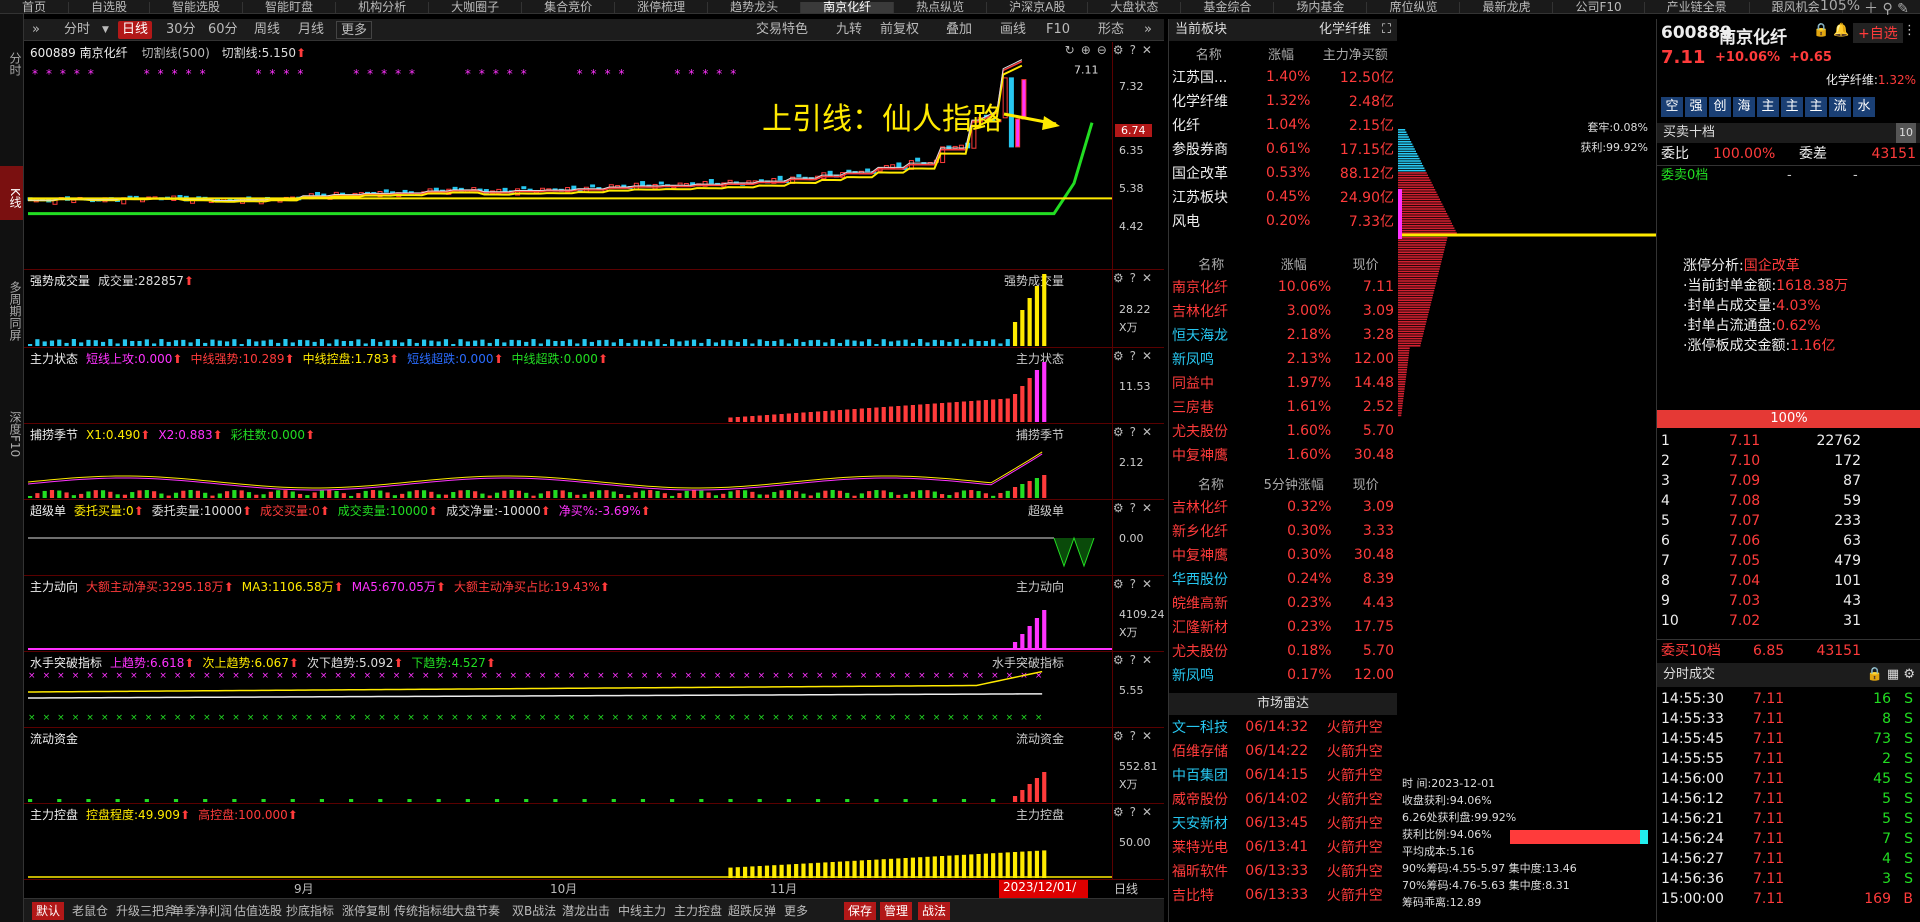 This screenshot has height=922, width=1920. What do you see at coordinates (1840, 107) in the screenshot?
I see `tool-btn-7: 流` at bounding box center [1840, 107].